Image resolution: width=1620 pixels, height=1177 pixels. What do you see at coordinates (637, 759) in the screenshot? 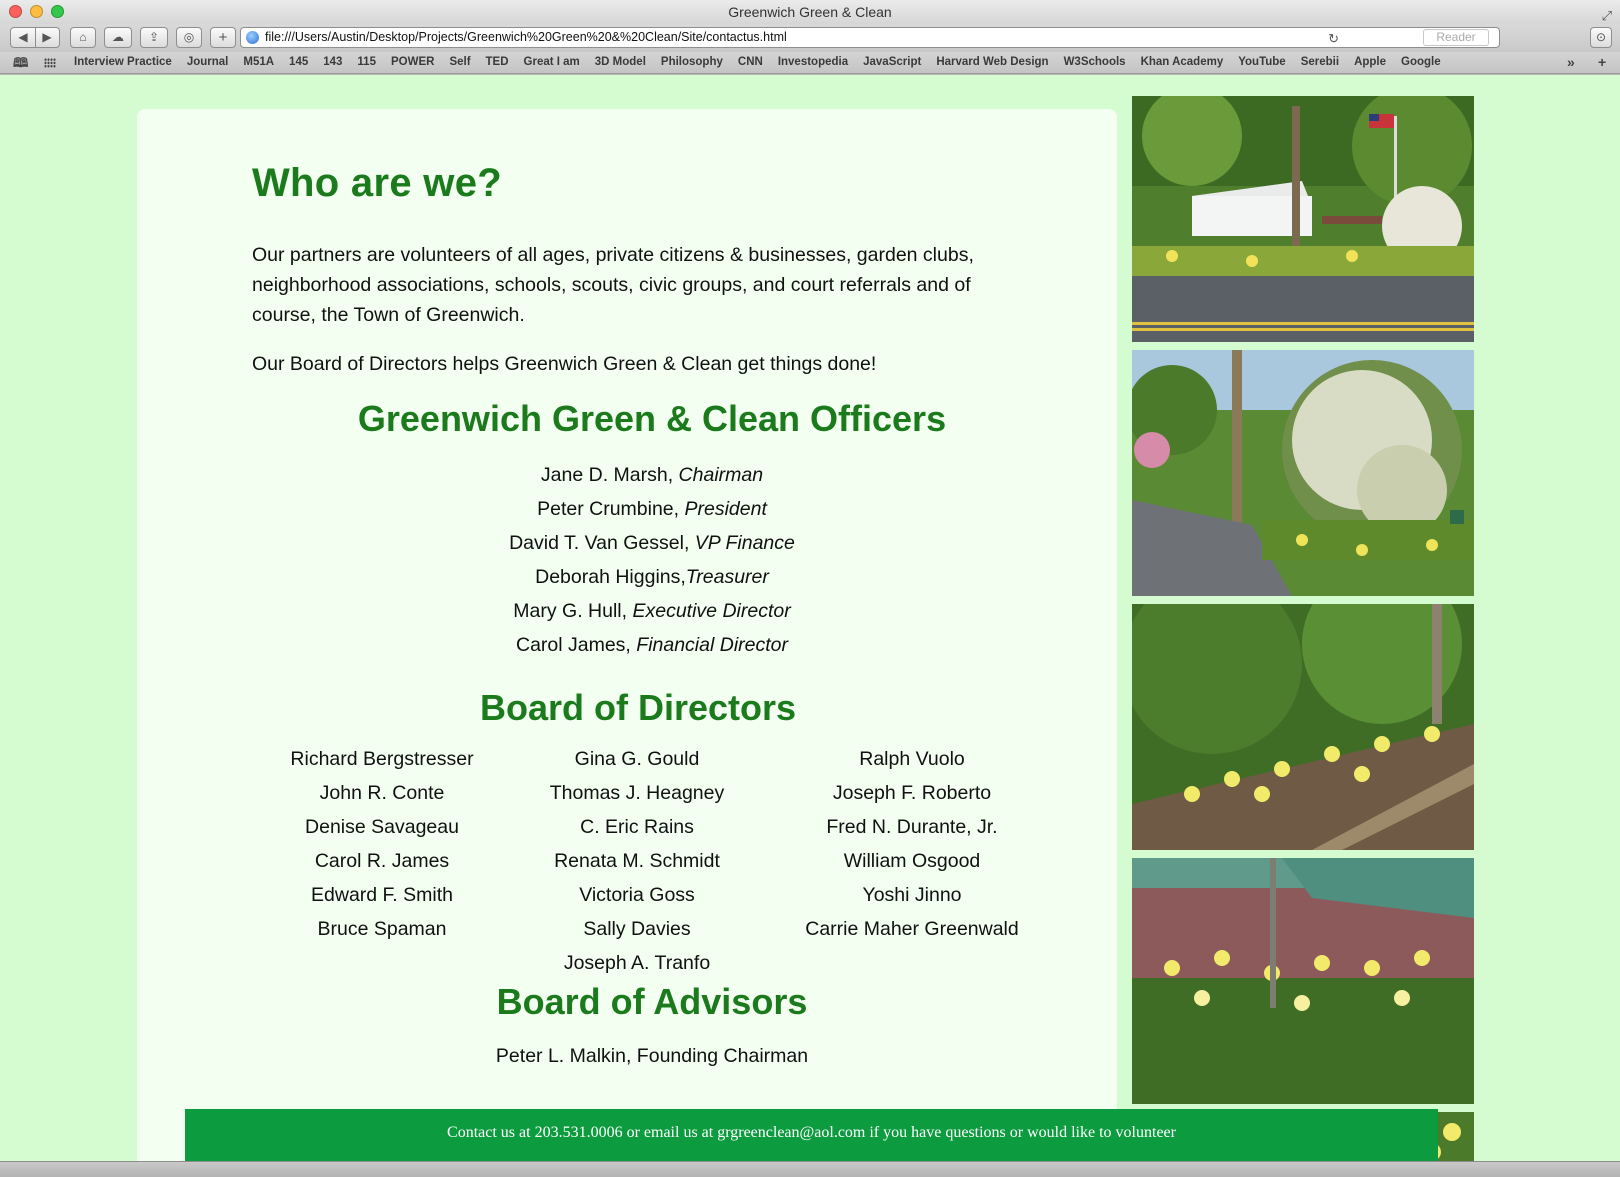
I see `director-name: Gina G. Gould` at bounding box center [637, 759].